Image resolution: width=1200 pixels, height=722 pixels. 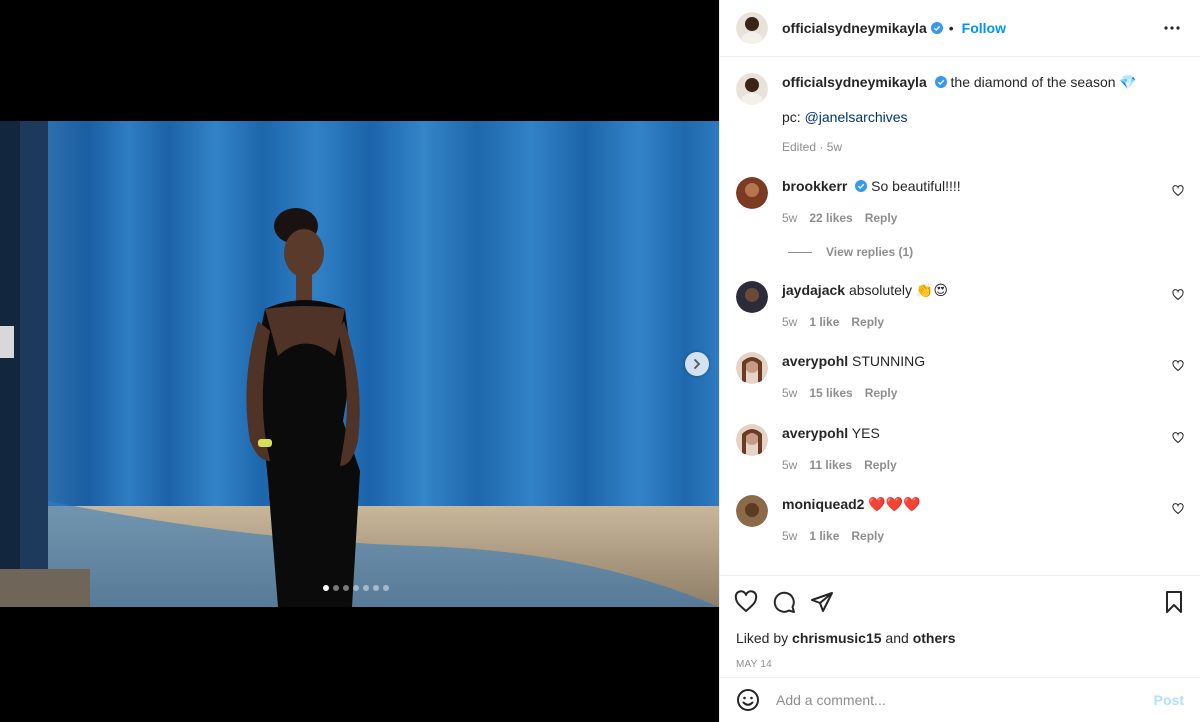 What do you see at coordinates (916, 186) in the screenshot?
I see `comment-text: So beautiful!!!!` at bounding box center [916, 186].